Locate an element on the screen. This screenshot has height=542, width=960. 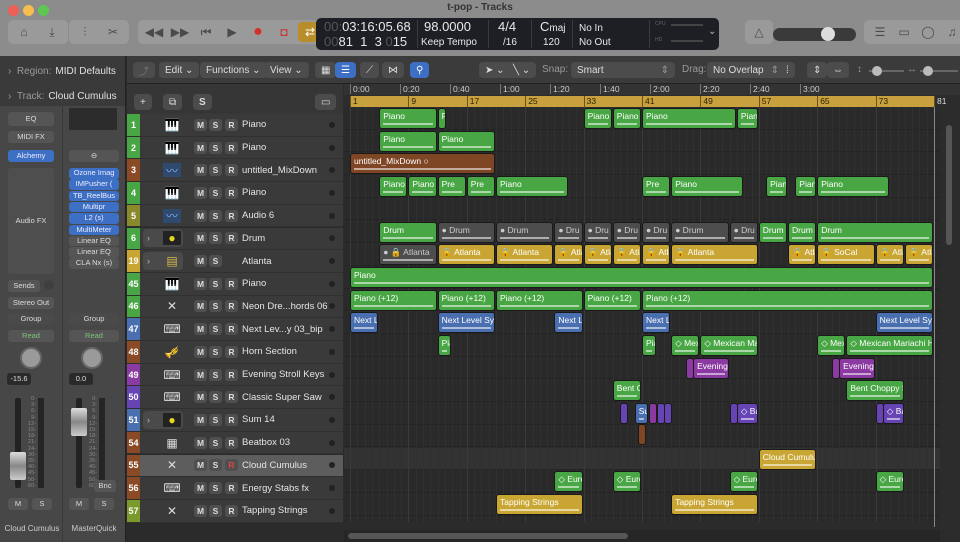
inbox-icon: ⌂ is located at coordinates (24, 32).